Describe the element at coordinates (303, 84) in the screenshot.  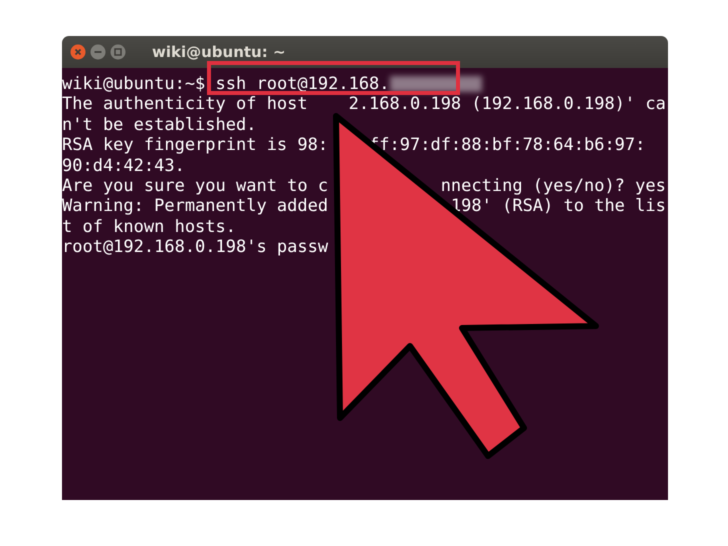
I see `command-text: ssh root@192.168.` at that location.